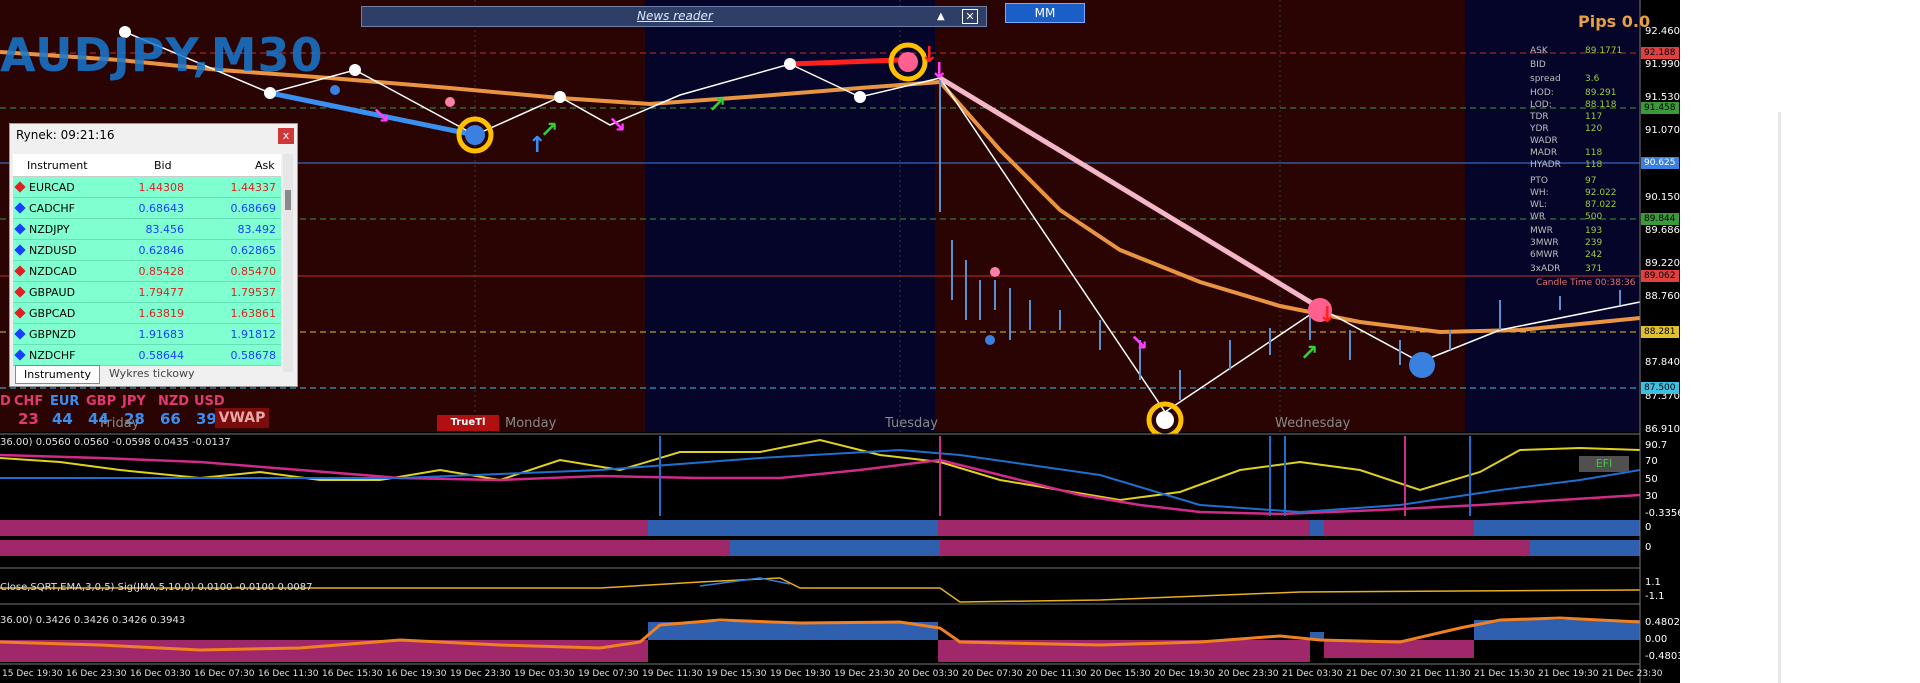  Describe the element at coordinates (209, 401) in the screenshot. I see `currency-name: USD` at that location.